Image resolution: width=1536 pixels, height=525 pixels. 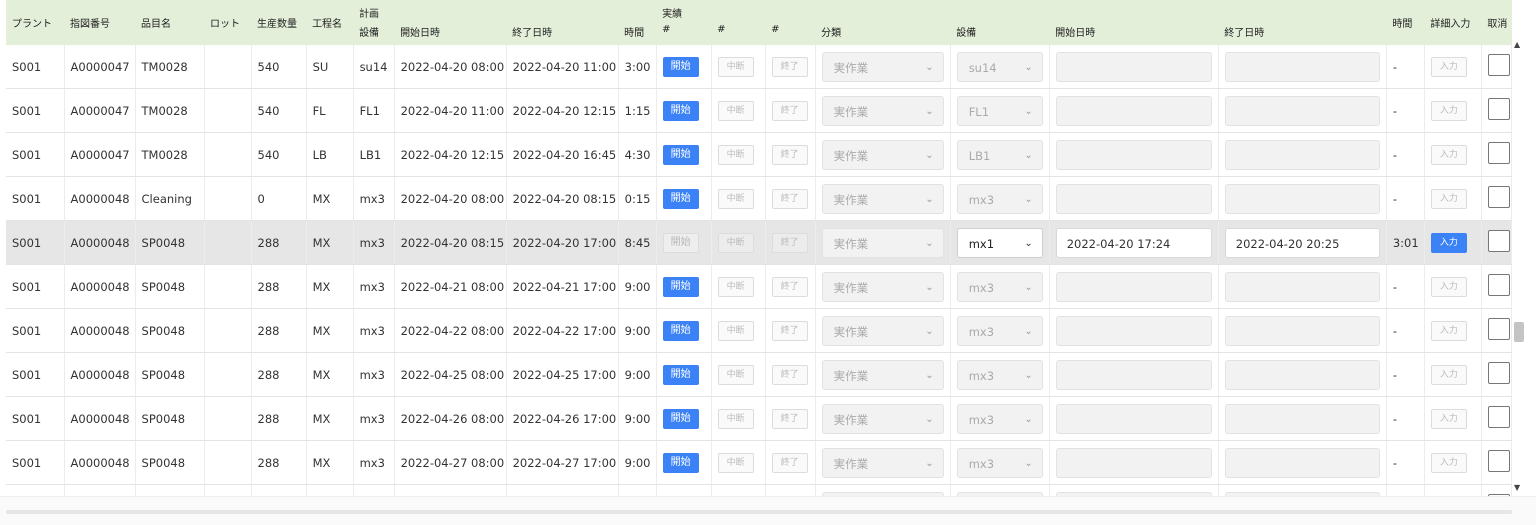 I want to click on cell-actual-hours: -, so click(x=1405, y=67).